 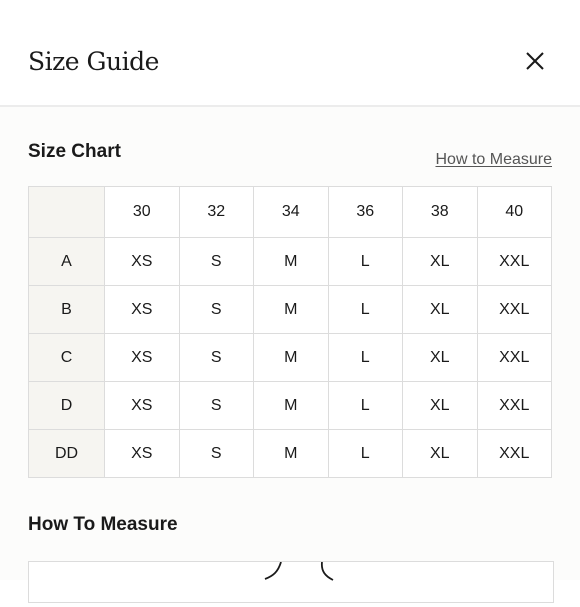 What do you see at coordinates (103, 524) in the screenshot?
I see `how-to-measure-heading: How To Measure` at bounding box center [103, 524].